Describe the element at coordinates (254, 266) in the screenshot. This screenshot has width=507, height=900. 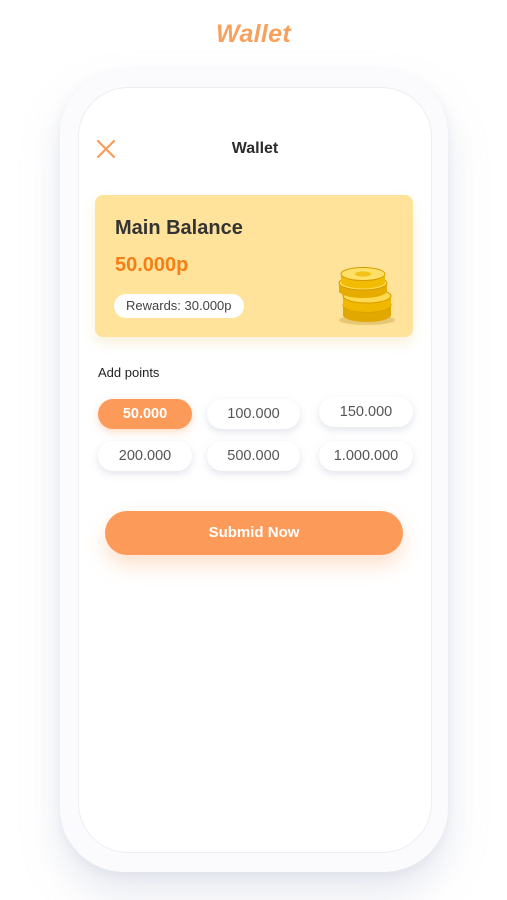
I see `balance-card: Main Balance 50.000p Rewards: 30.000p` at that location.